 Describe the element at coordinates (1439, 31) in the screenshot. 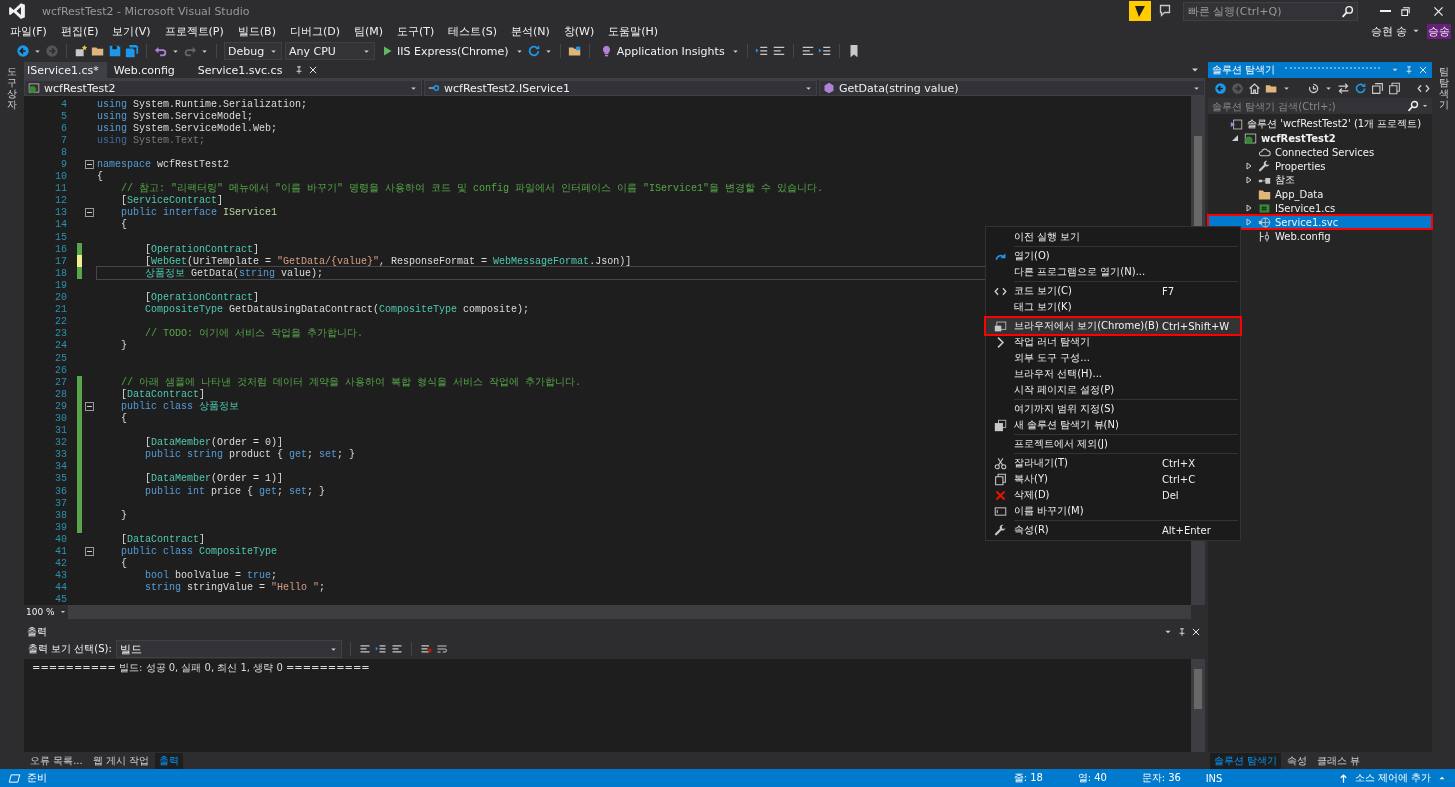

I see `avatar: 승송` at that location.